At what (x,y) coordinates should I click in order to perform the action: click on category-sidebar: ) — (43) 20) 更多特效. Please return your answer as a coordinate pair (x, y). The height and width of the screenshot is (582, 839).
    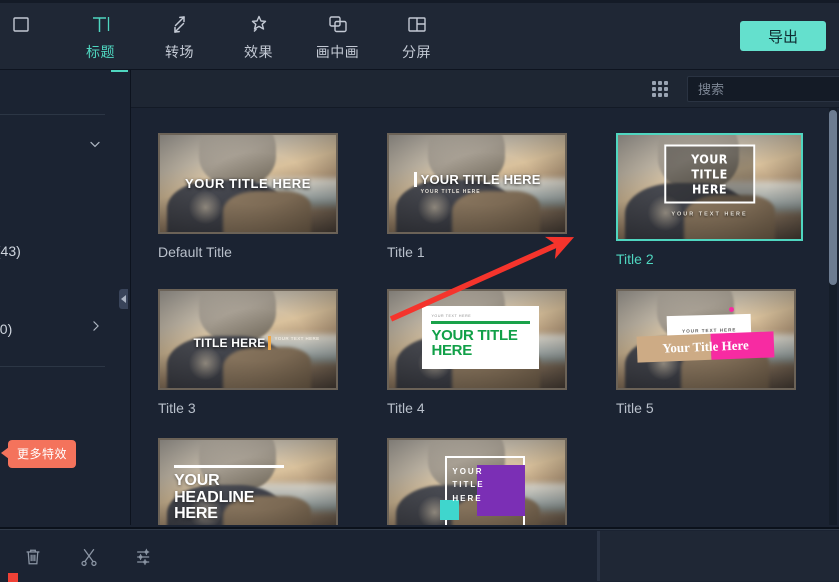
    Looking at the image, I should click on (55, 297).